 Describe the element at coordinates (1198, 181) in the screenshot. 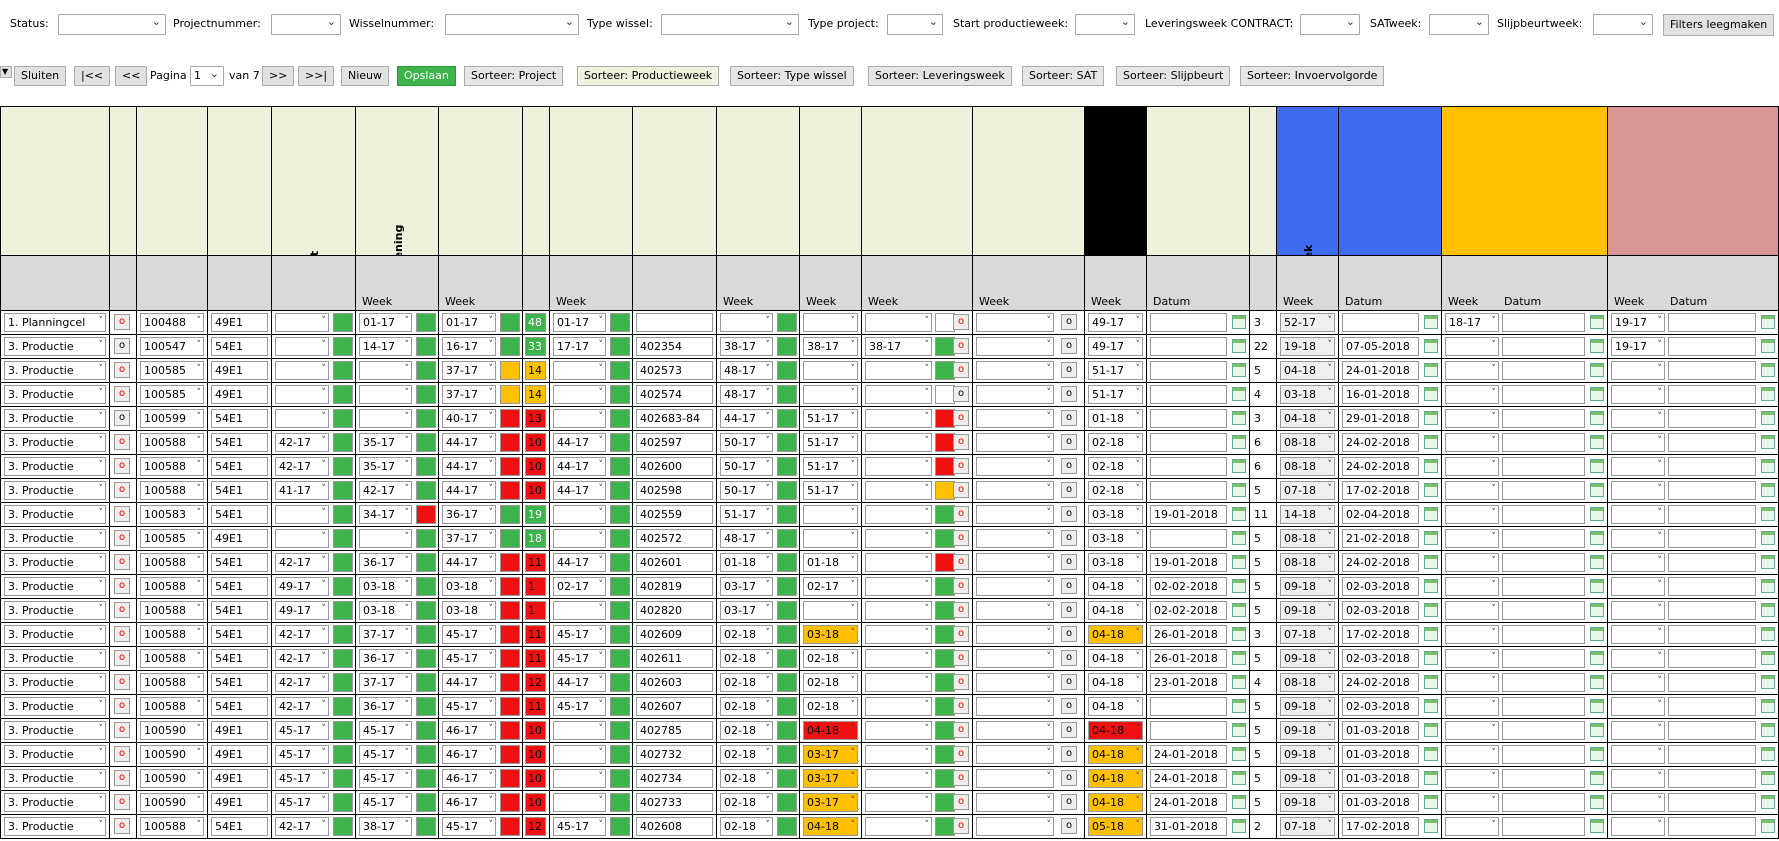

I see `column-header: 11. FAT datum` at that location.